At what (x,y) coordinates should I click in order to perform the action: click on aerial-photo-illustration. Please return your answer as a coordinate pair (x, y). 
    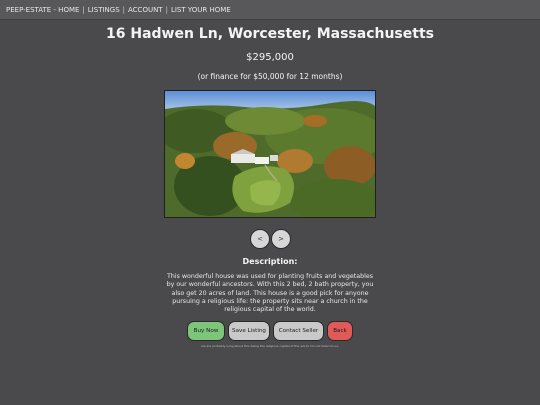
    Looking at the image, I should click on (270, 154).